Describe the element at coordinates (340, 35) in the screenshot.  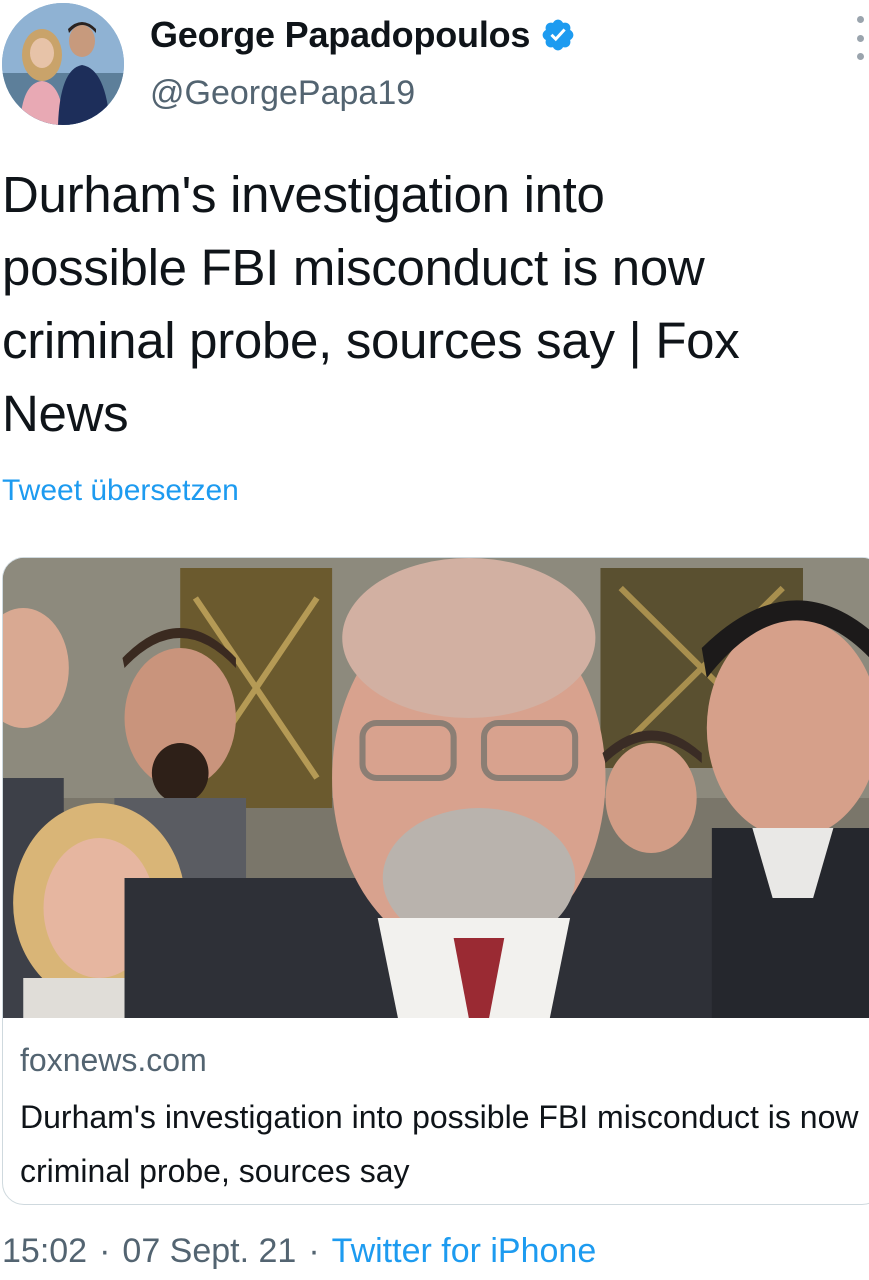
I see `author-display-name: George Papadopoulos` at that location.